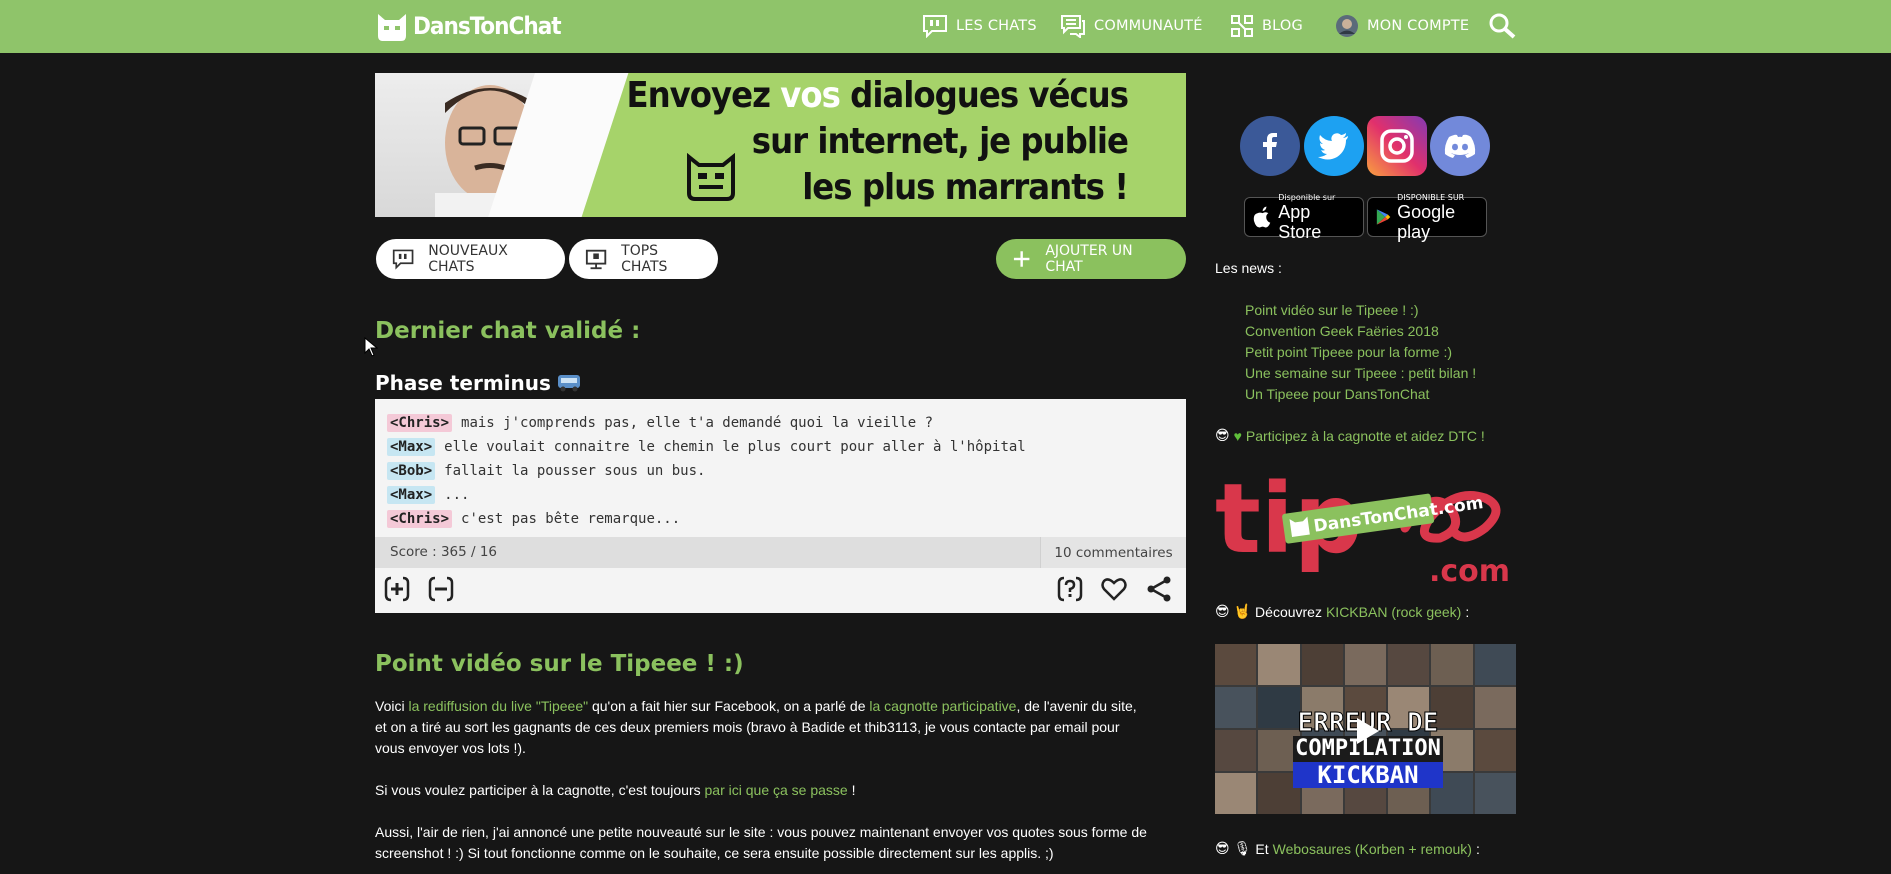  I want to click on microphone-icon: 🎙, so click(1242, 848).